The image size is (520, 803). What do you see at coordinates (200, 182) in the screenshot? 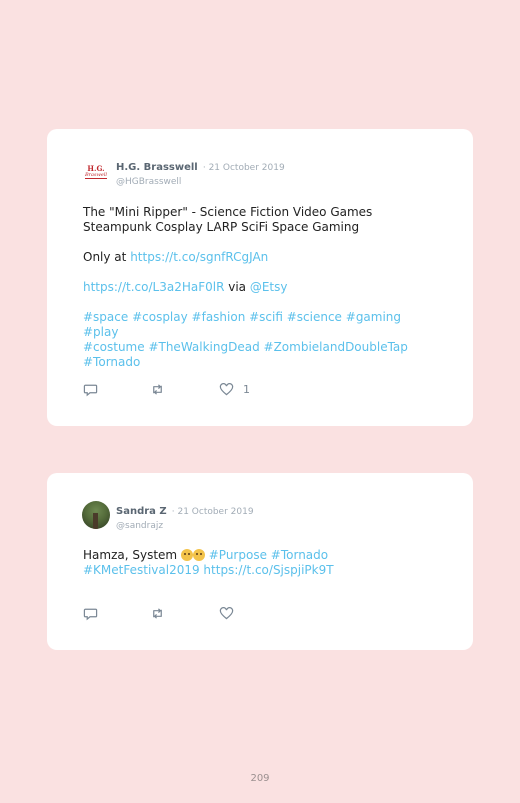
I see `author-handle: @HGBrasswell` at bounding box center [200, 182].